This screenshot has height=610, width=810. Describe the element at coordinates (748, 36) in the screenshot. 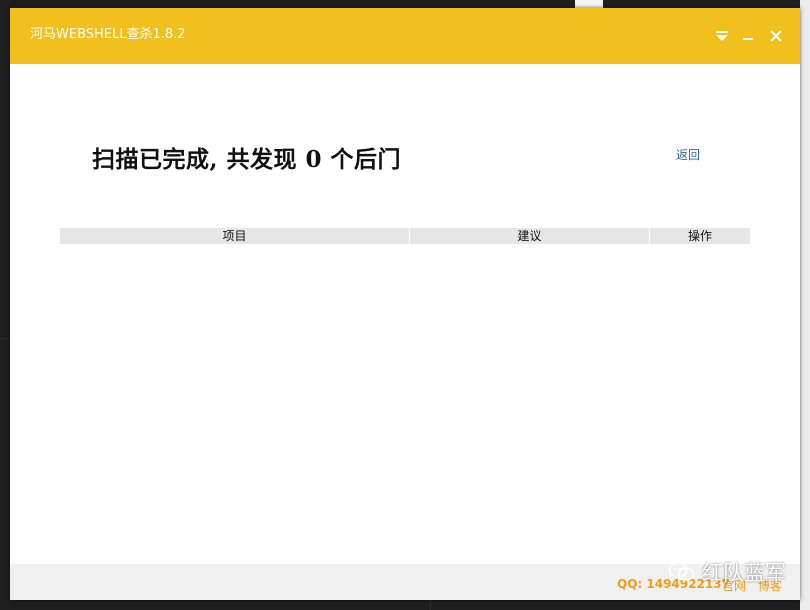

I see `minimize-icon` at that location.